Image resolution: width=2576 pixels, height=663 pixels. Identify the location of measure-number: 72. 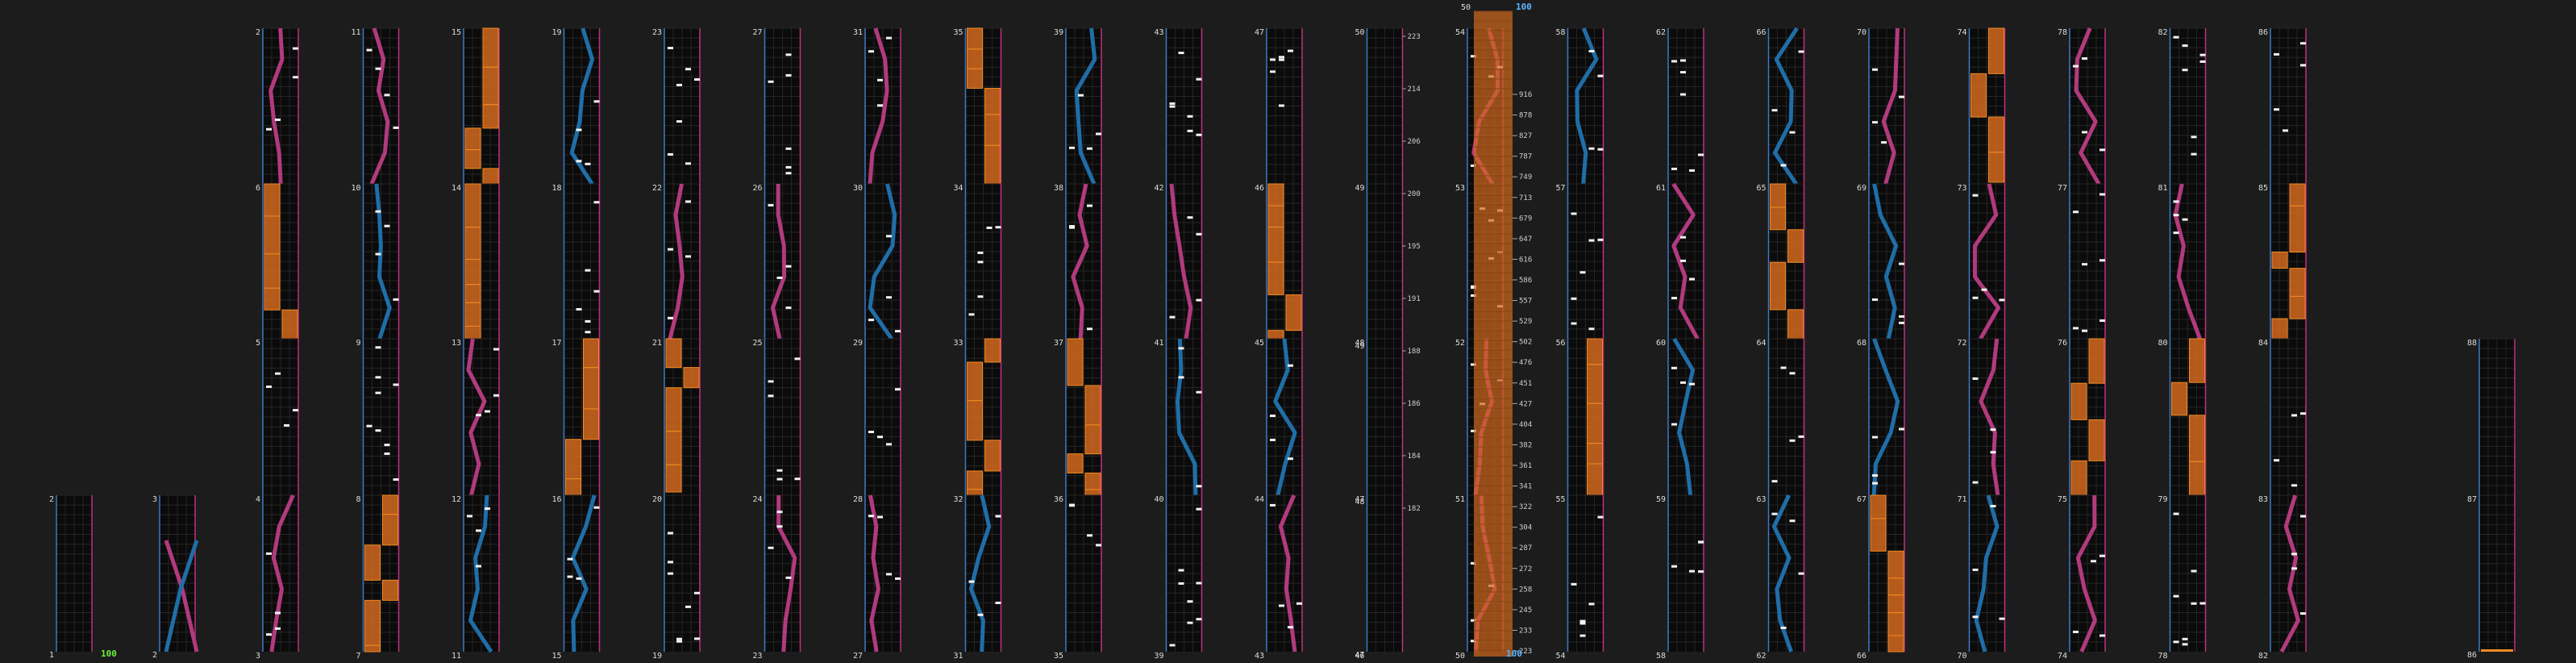
(1962, 343).